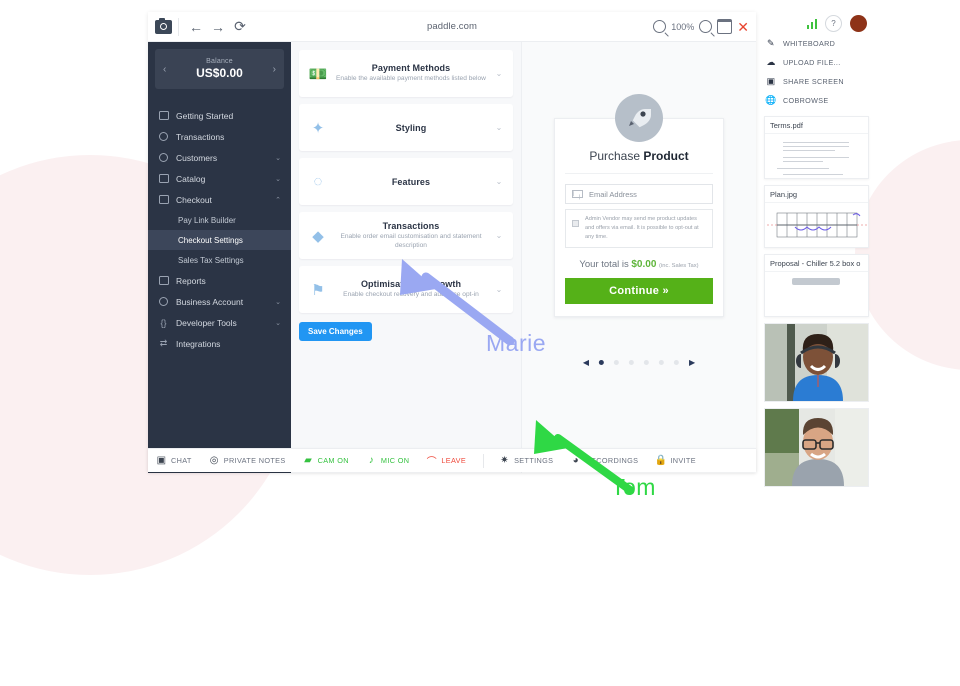  I want to click on transfer-icon: ⇄, so click(163, 343).